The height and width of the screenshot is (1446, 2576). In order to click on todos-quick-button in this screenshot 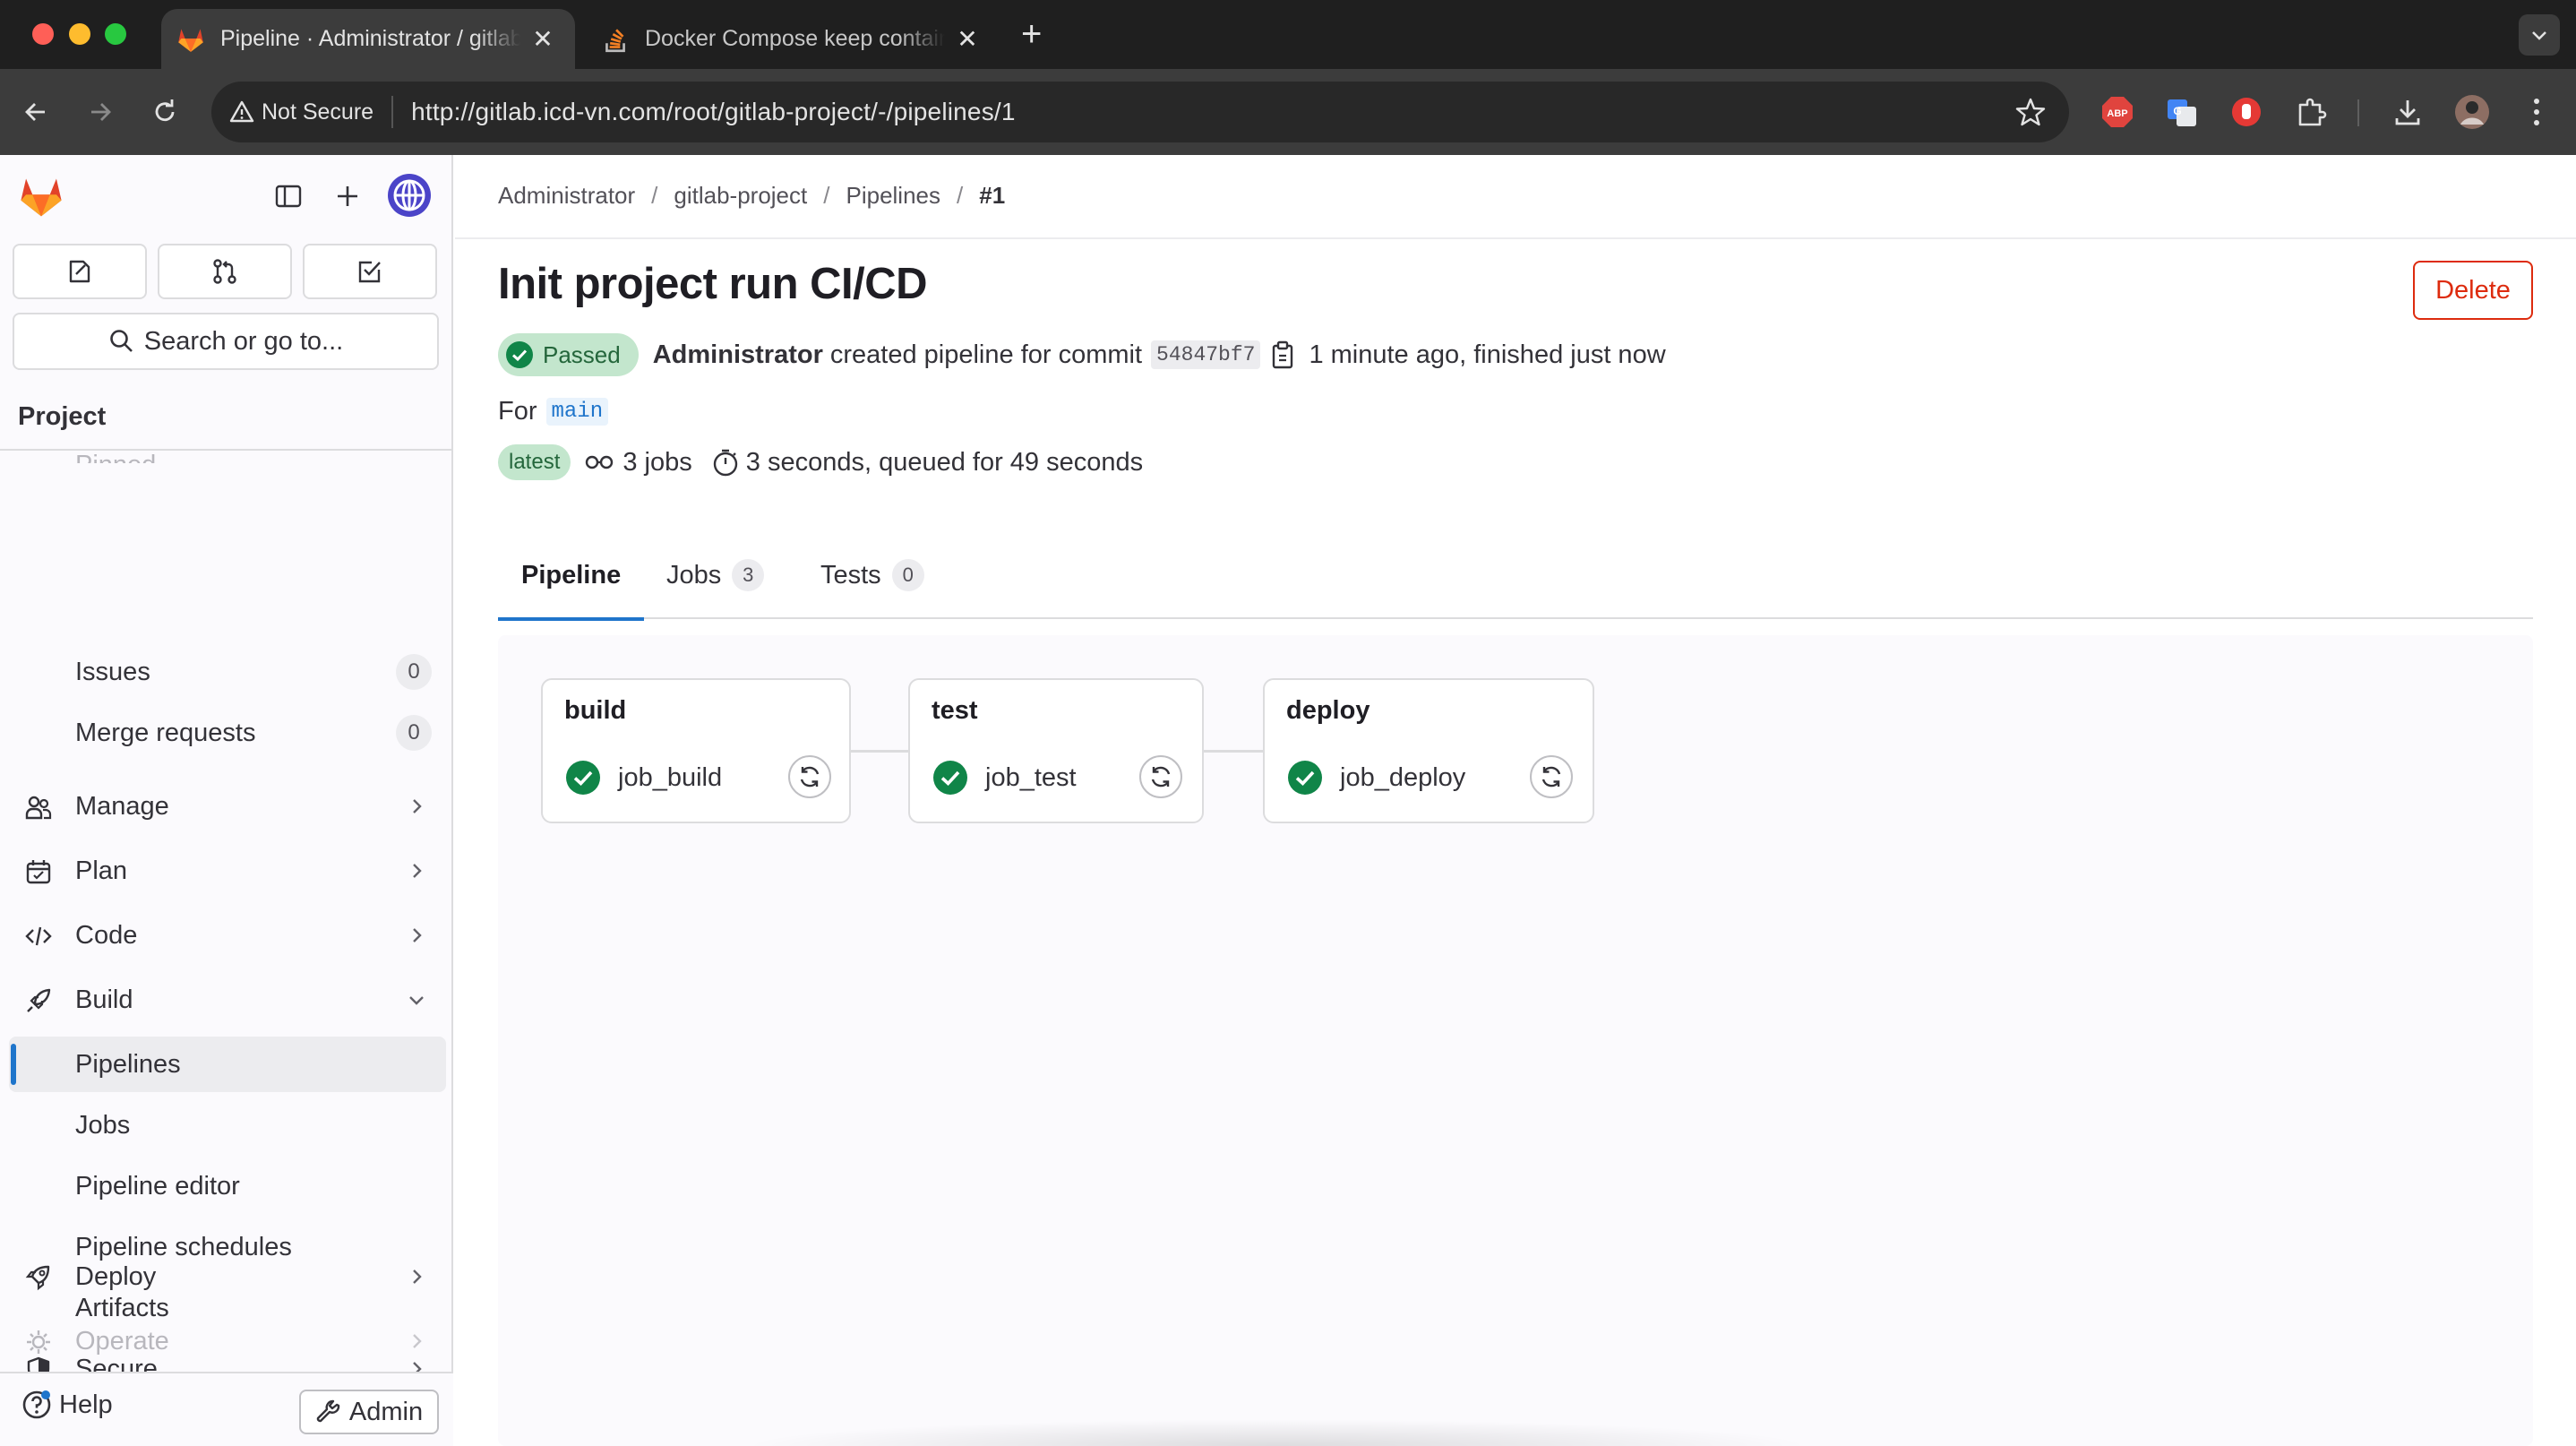, I will do `click(370, 271)`.